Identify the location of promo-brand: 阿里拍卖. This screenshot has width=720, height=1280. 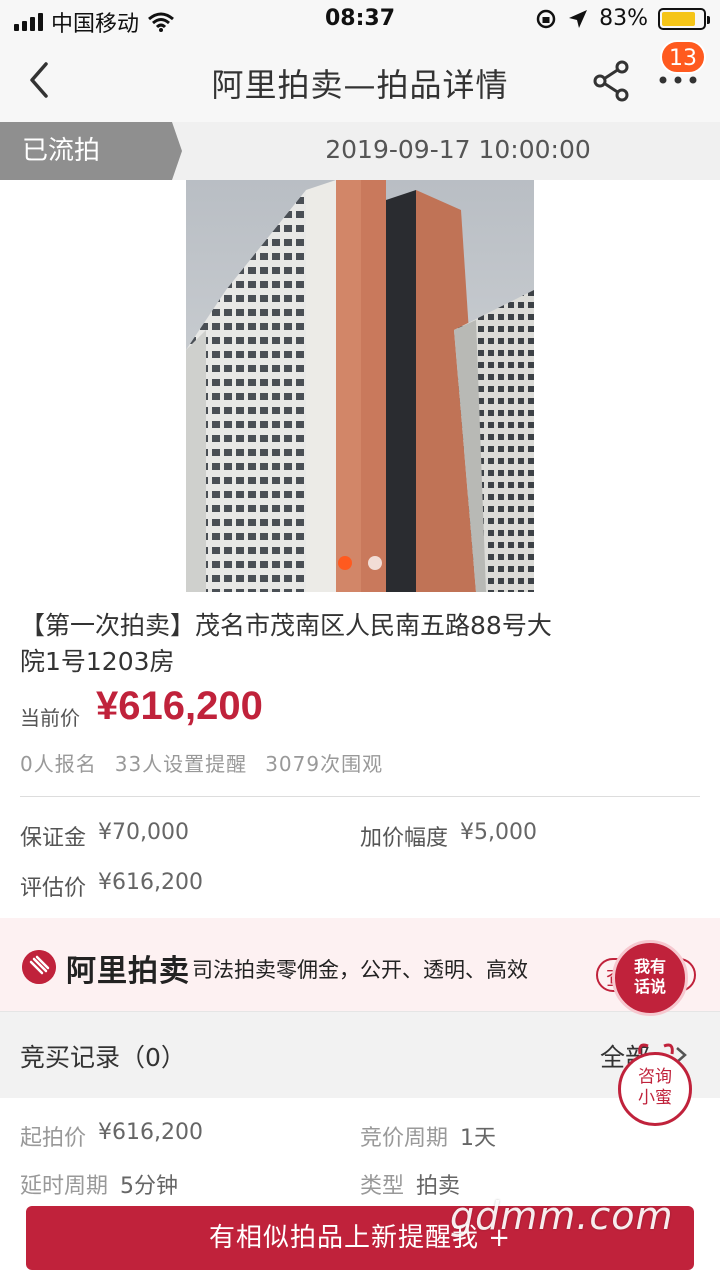
(128, 971).